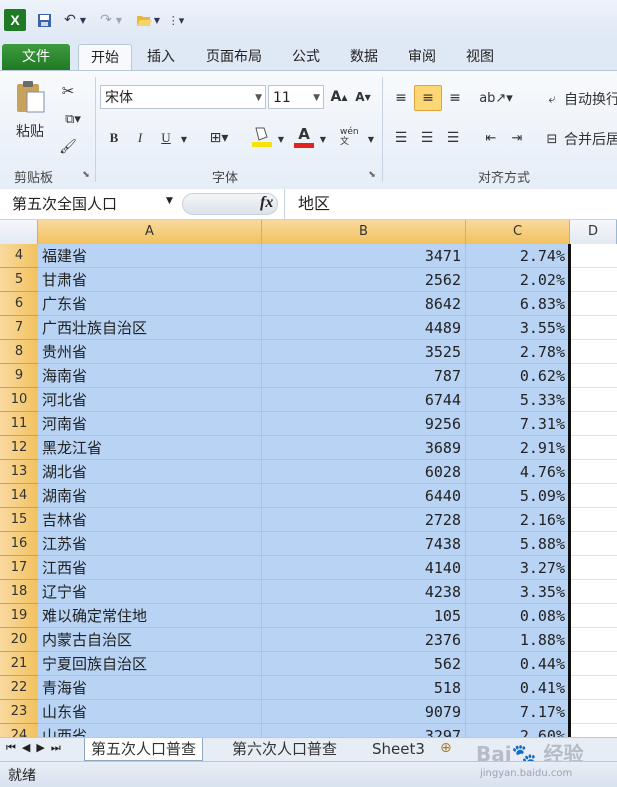  Describe the element at coordinates (590, 99) in the screenshot. I see `wrap-text-button: 自动换行` at that location.